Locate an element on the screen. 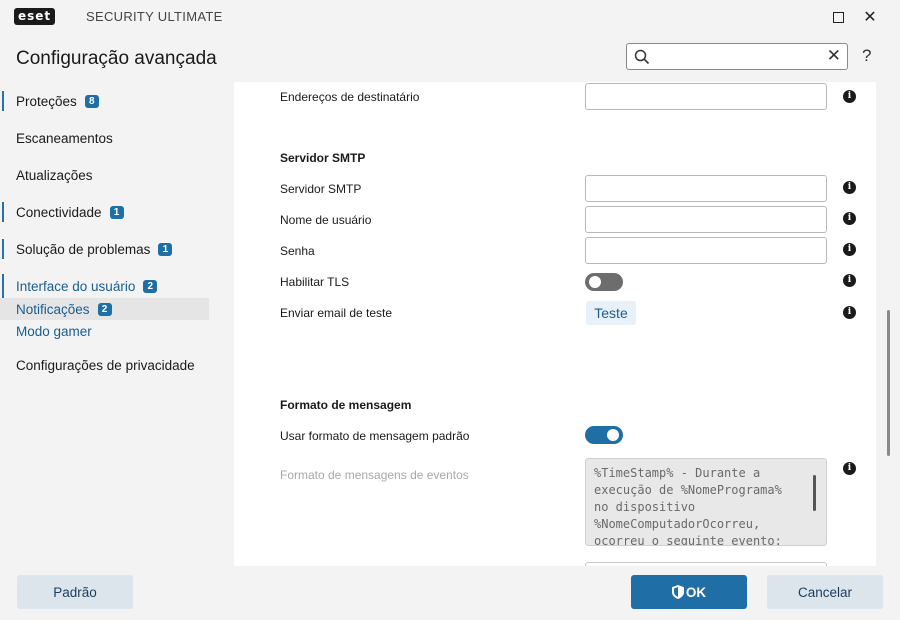 This screenshot has width=900, height=620. recipient-field is located at coordinates (706, 96).